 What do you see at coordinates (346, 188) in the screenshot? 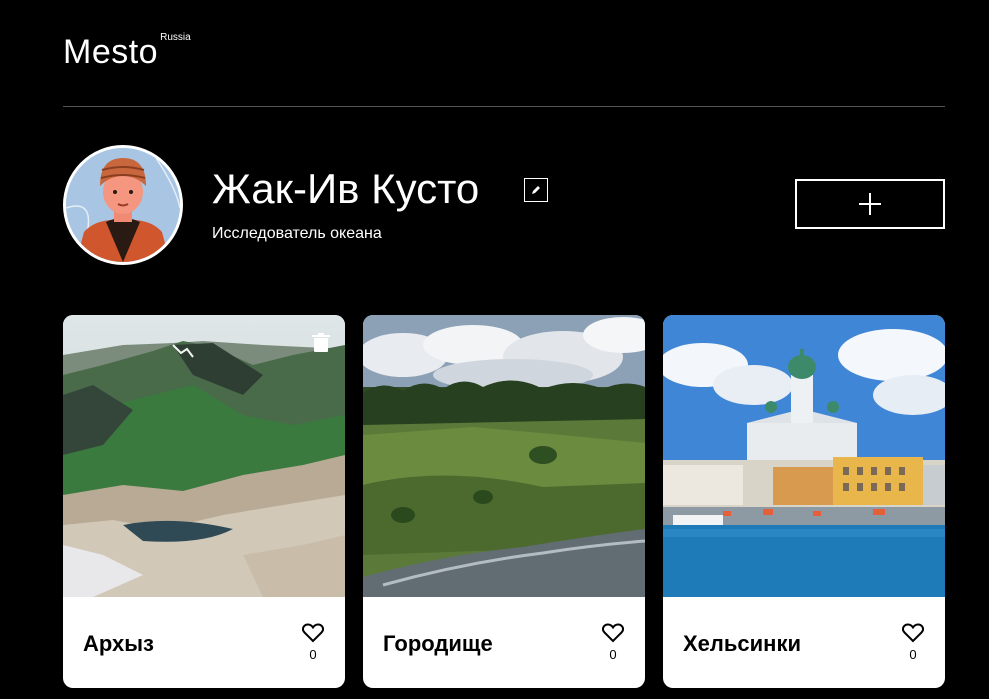
I see `profile-name: Жак-Ив Кусто` at bounding box center [346, 188].